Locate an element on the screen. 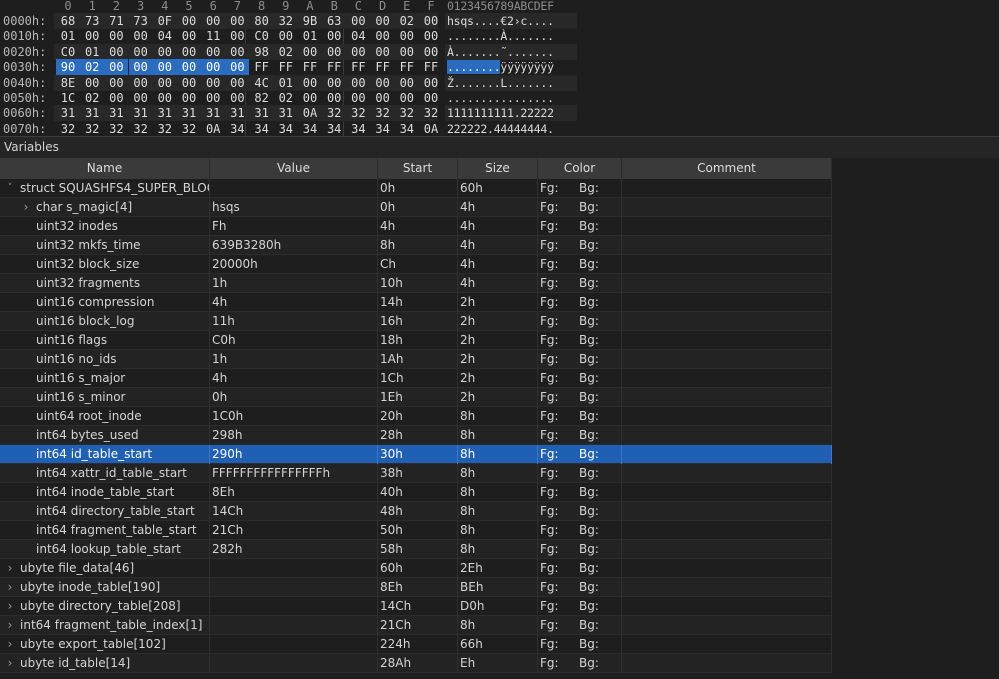  variable-row: uint16 block_log 11h 16h 2h Fg: Bg: is located at coordinates (416, 321).